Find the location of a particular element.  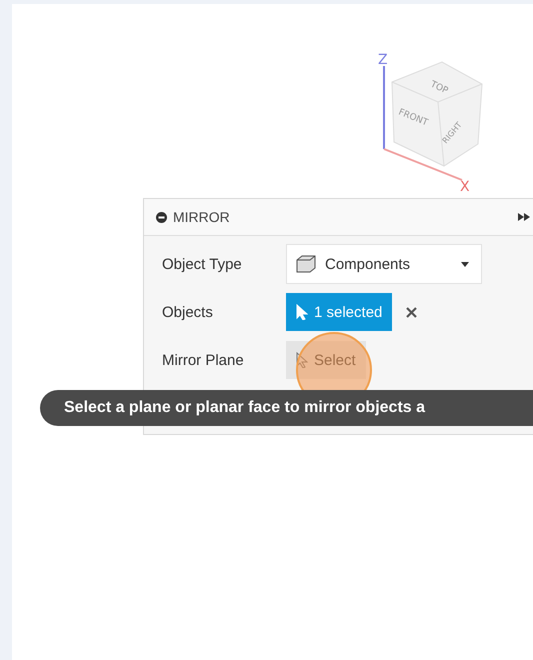

selection-button: 1 selected is located at coordinates (339, 312).